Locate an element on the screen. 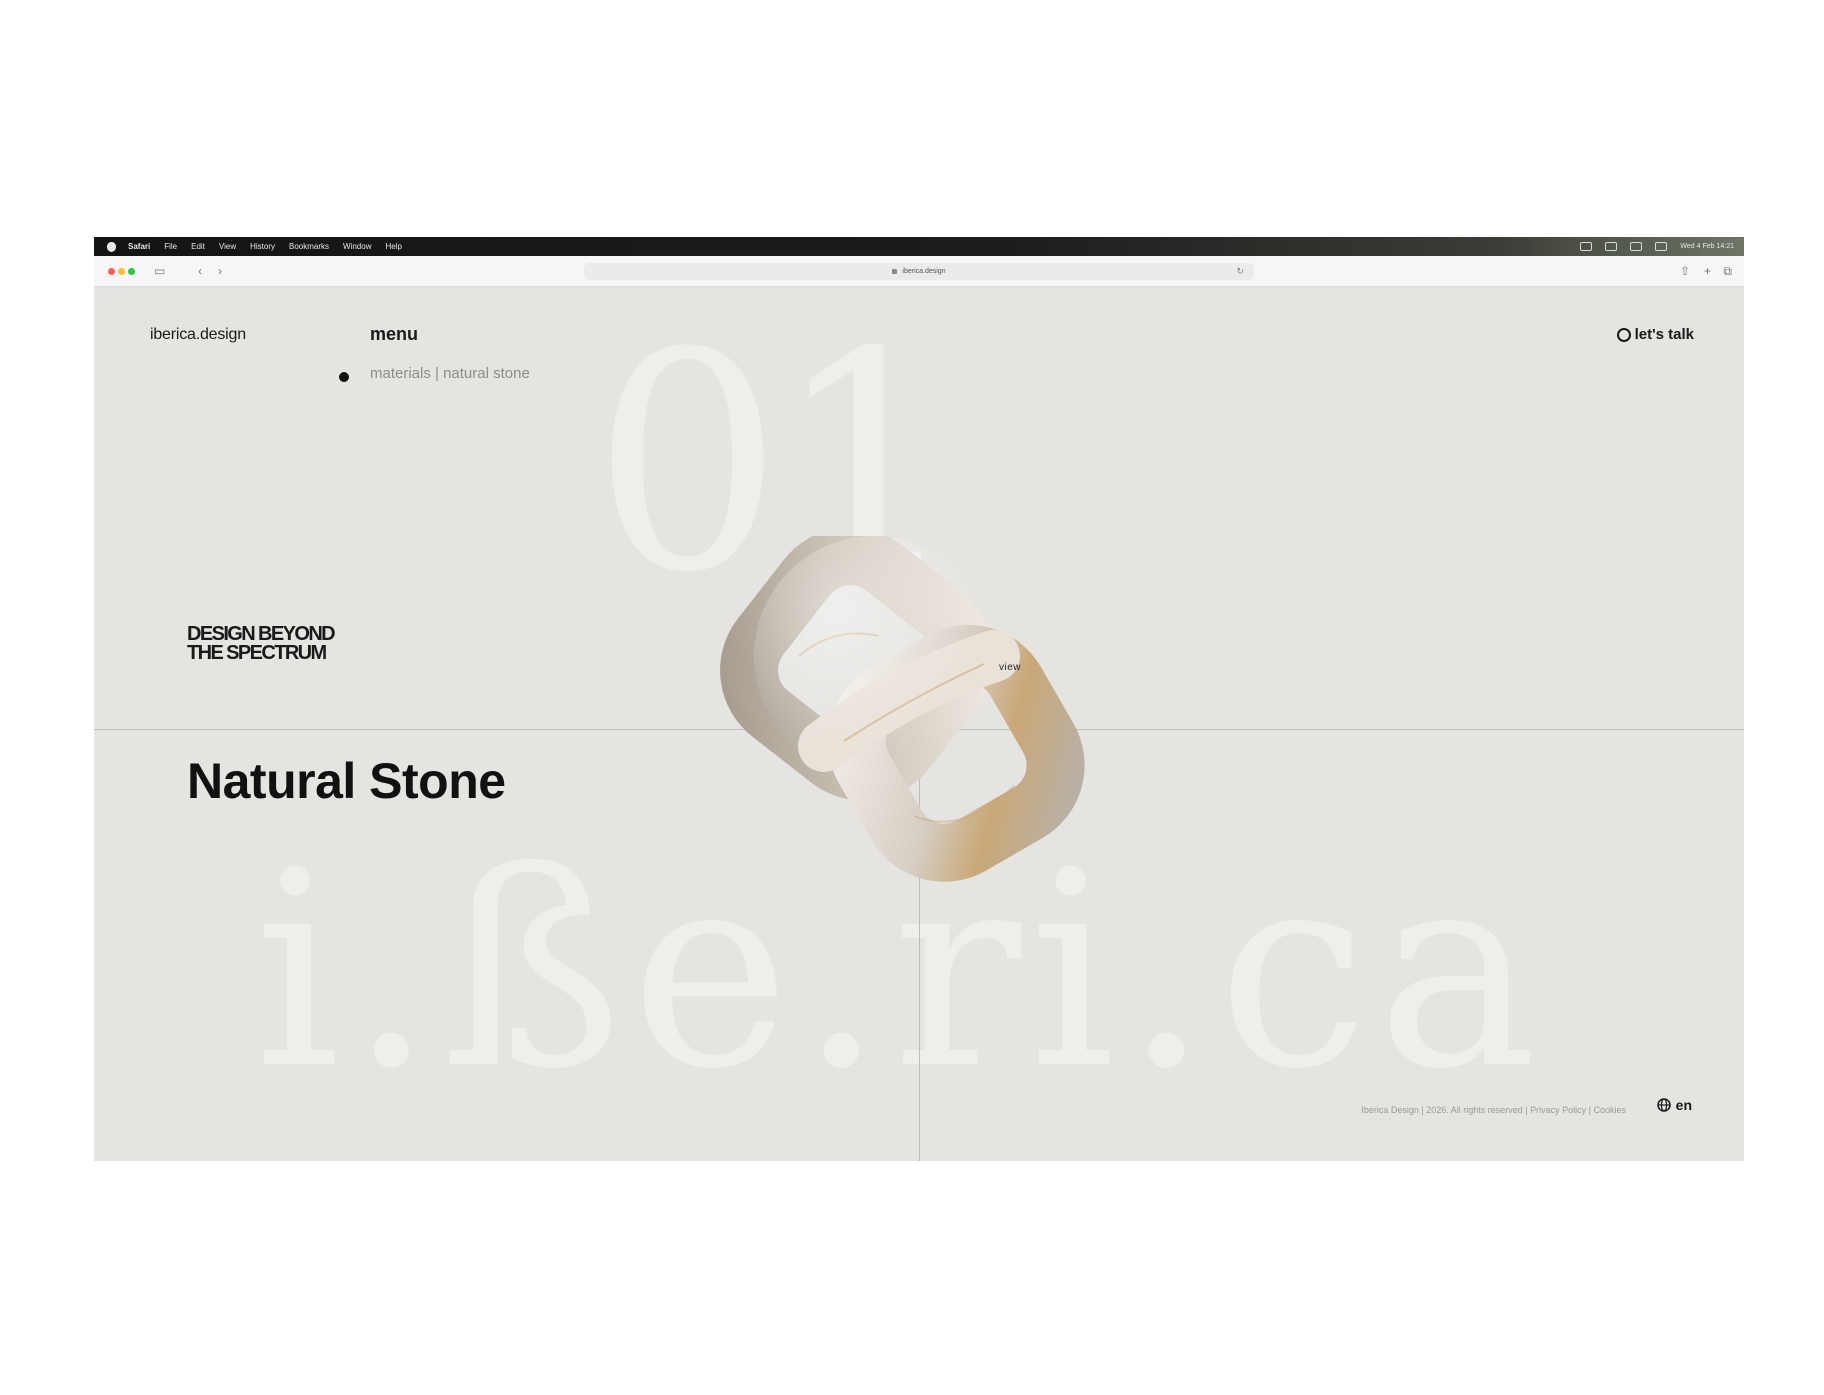  menu-app-name: Safari is located at coordinates (139, 246).